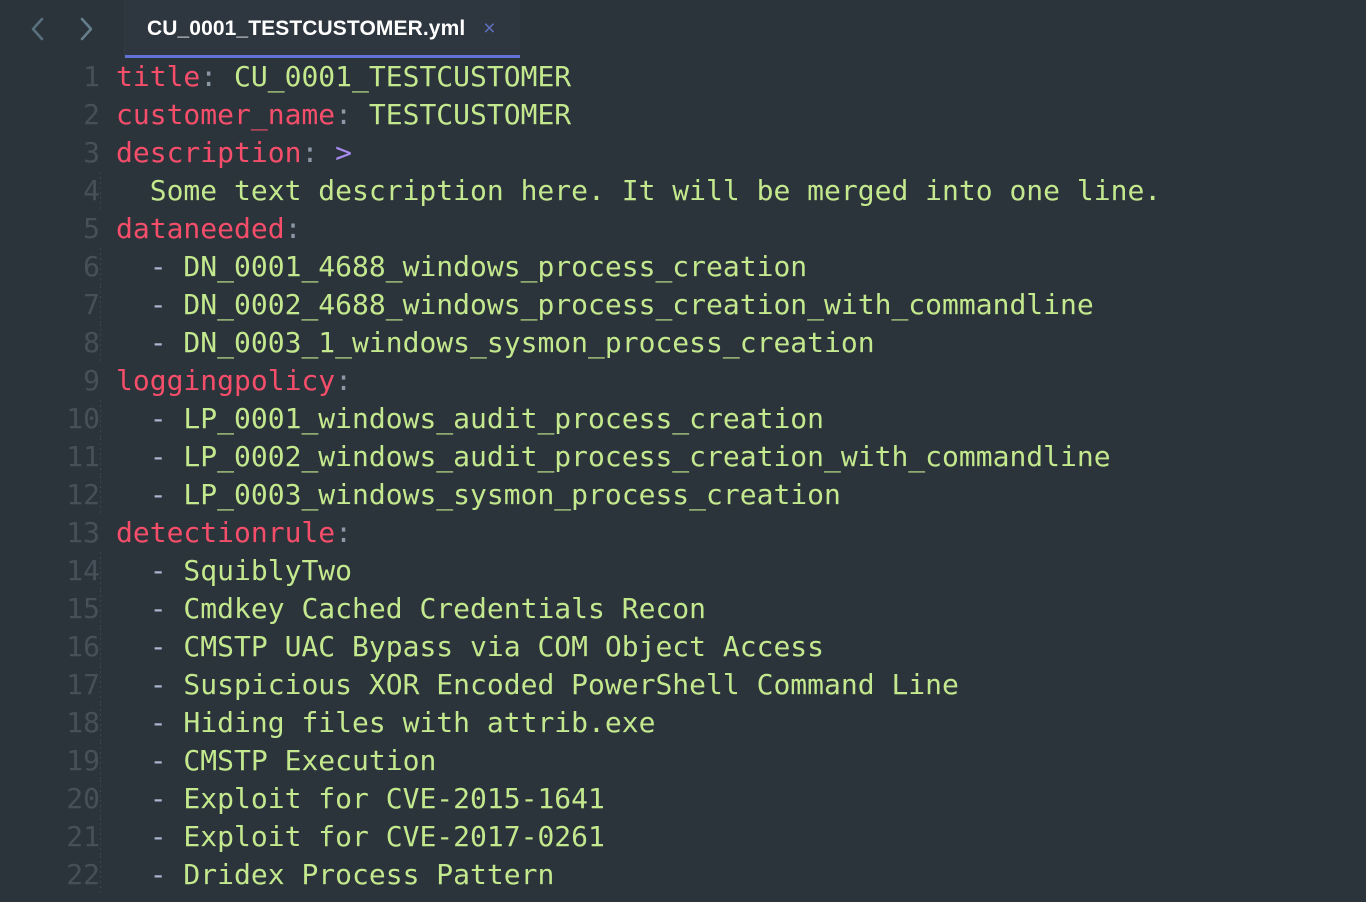 The height and width of the screenshot is (902, 1366). I want to click on code-line: 1 title: CU_0001_TESTCUSTOMER, so click(683, 77).